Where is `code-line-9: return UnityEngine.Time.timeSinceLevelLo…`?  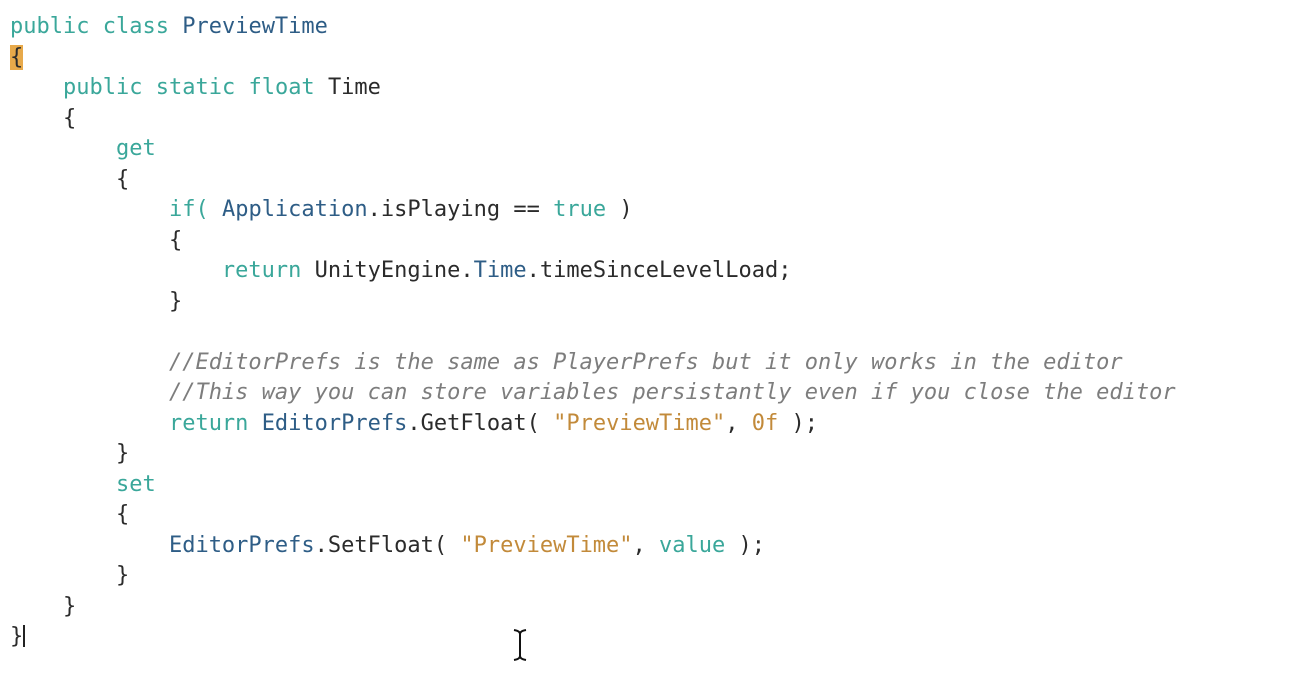 code-line-9: return UnityEngine.Time.timeSinceLevelLo… is located at coordinates (593, 271).